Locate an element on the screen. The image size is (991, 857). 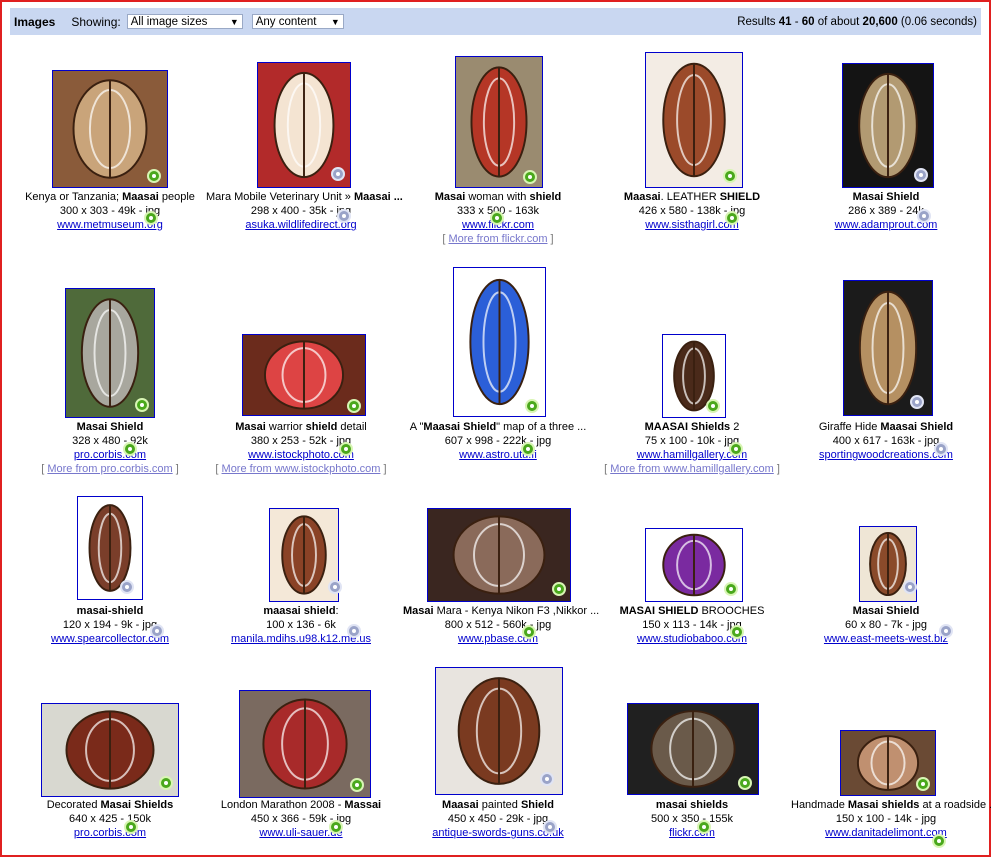
results-prefix: Results is located at coordinates (758, 21).